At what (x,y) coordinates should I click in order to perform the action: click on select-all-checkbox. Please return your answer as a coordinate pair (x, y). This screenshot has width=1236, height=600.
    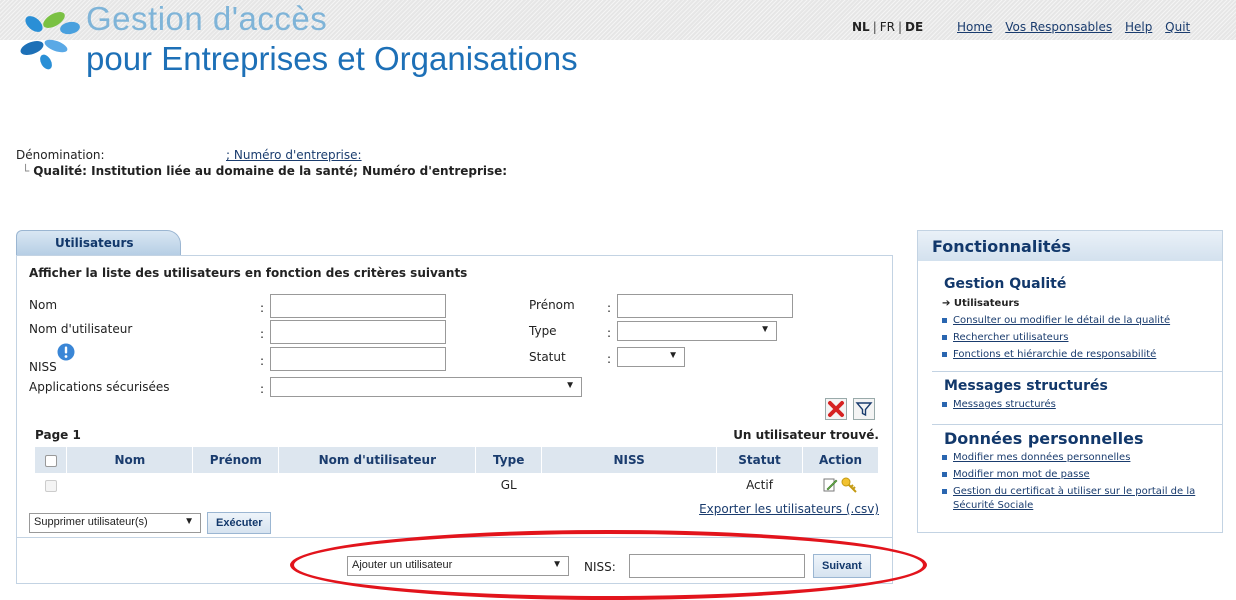
    Looking at the image, I should click on (50, 460).